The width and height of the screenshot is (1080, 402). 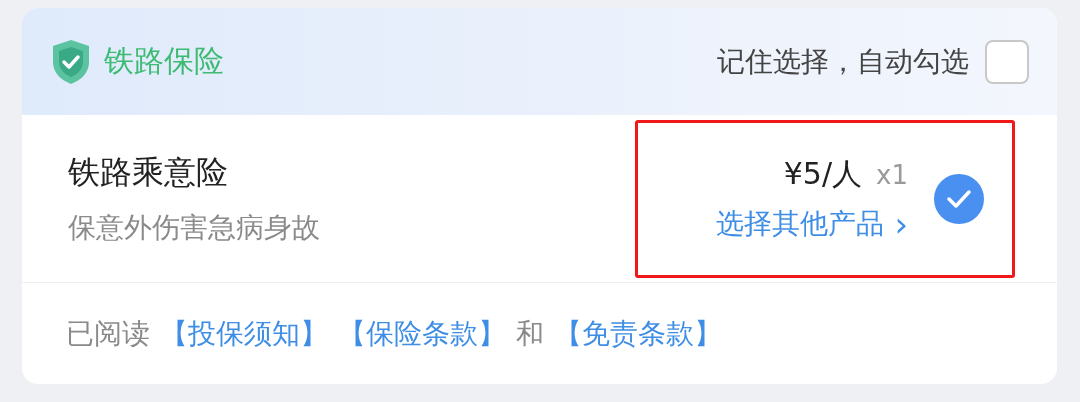 I want to click on terms-link: 【免责条款】, so click(x=638, y=333).